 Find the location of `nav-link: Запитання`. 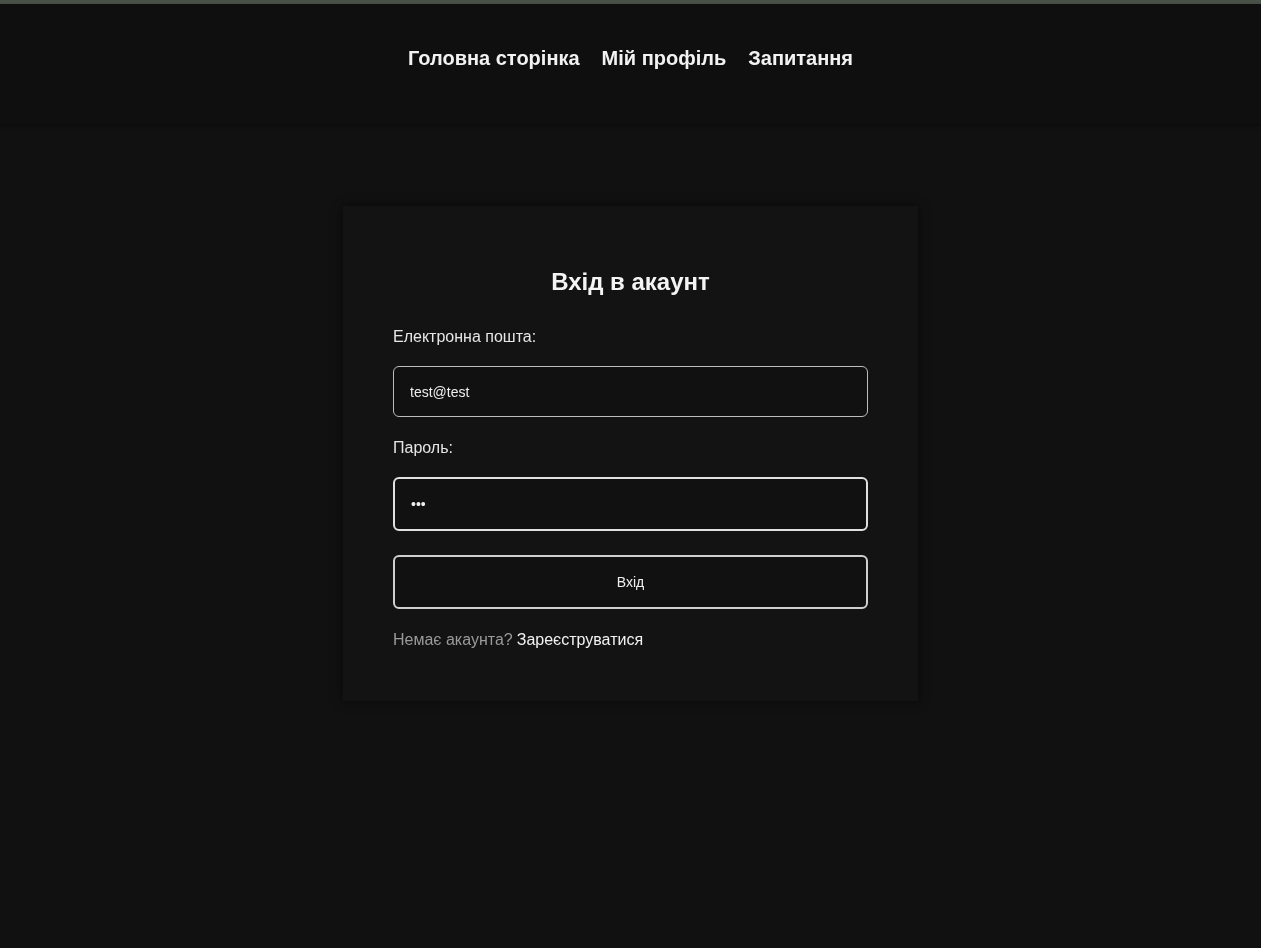

nav-link: Запитання is located at coordinates (801, 58).